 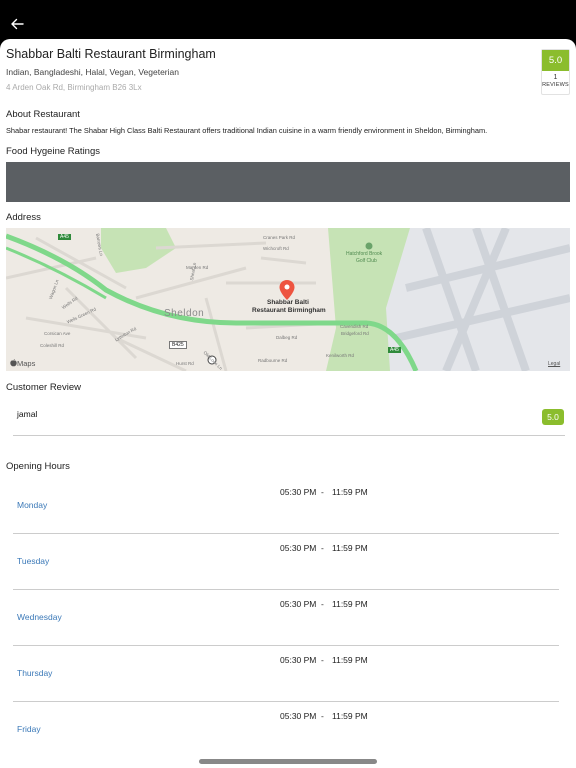 What do you see at coordinates (286, 562) in the screenshot?
I see `hours-row: Tuesday 05:30 PM - 11:59 PM` at bounding box center [286, 562].